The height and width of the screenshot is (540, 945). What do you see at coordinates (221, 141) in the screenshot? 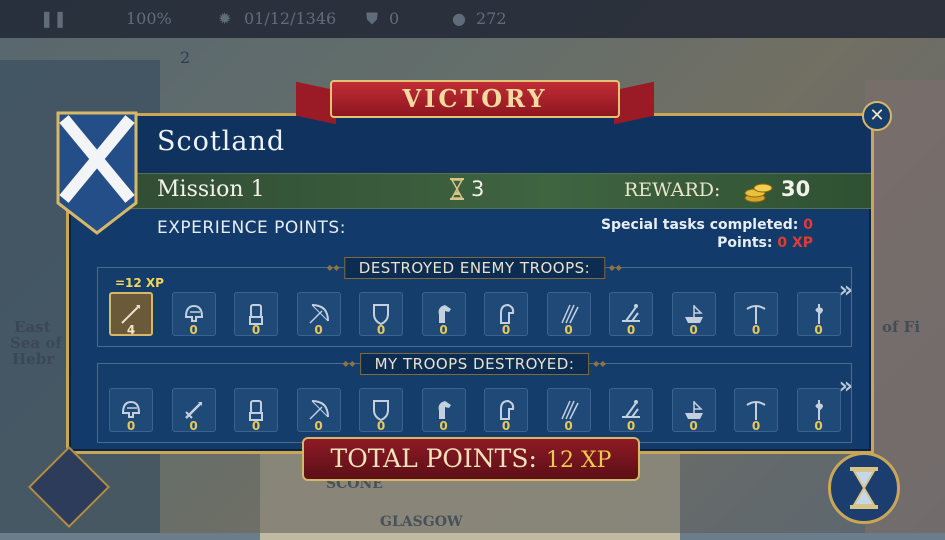
I see `country-name: Scotland` at bounding box center [221, 141].